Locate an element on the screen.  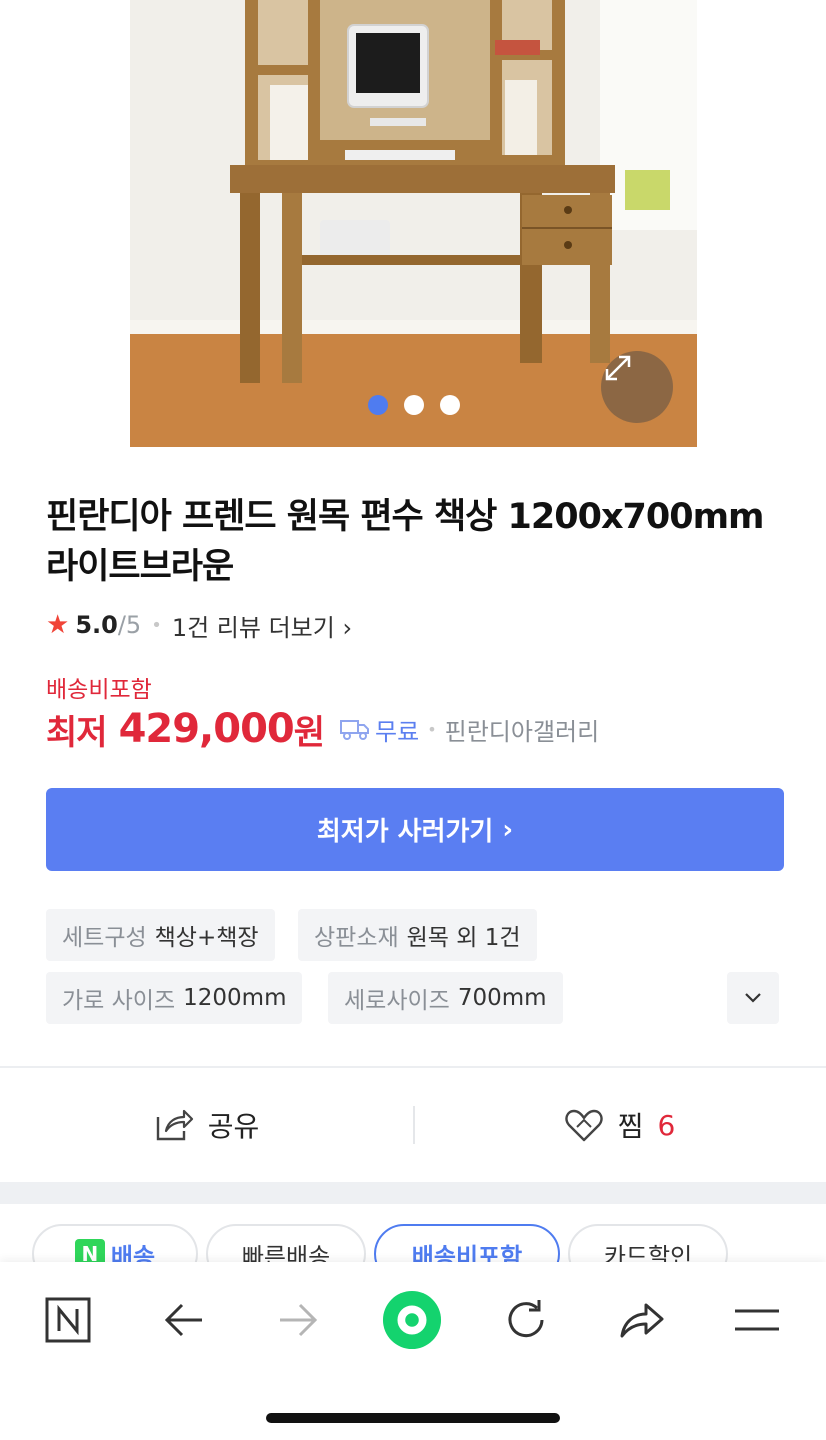
buy-lowest-price-button: 최저가 사러가기 › is located at coordinates (415, 829).